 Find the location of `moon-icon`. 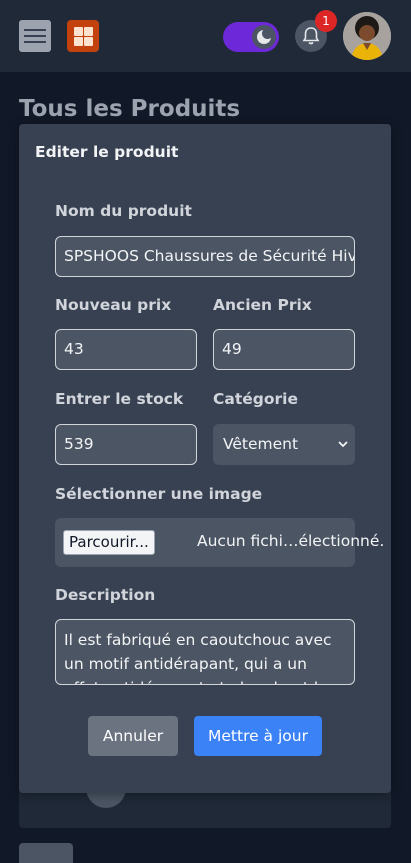

moon-icon is located at coordinates (264, 37).